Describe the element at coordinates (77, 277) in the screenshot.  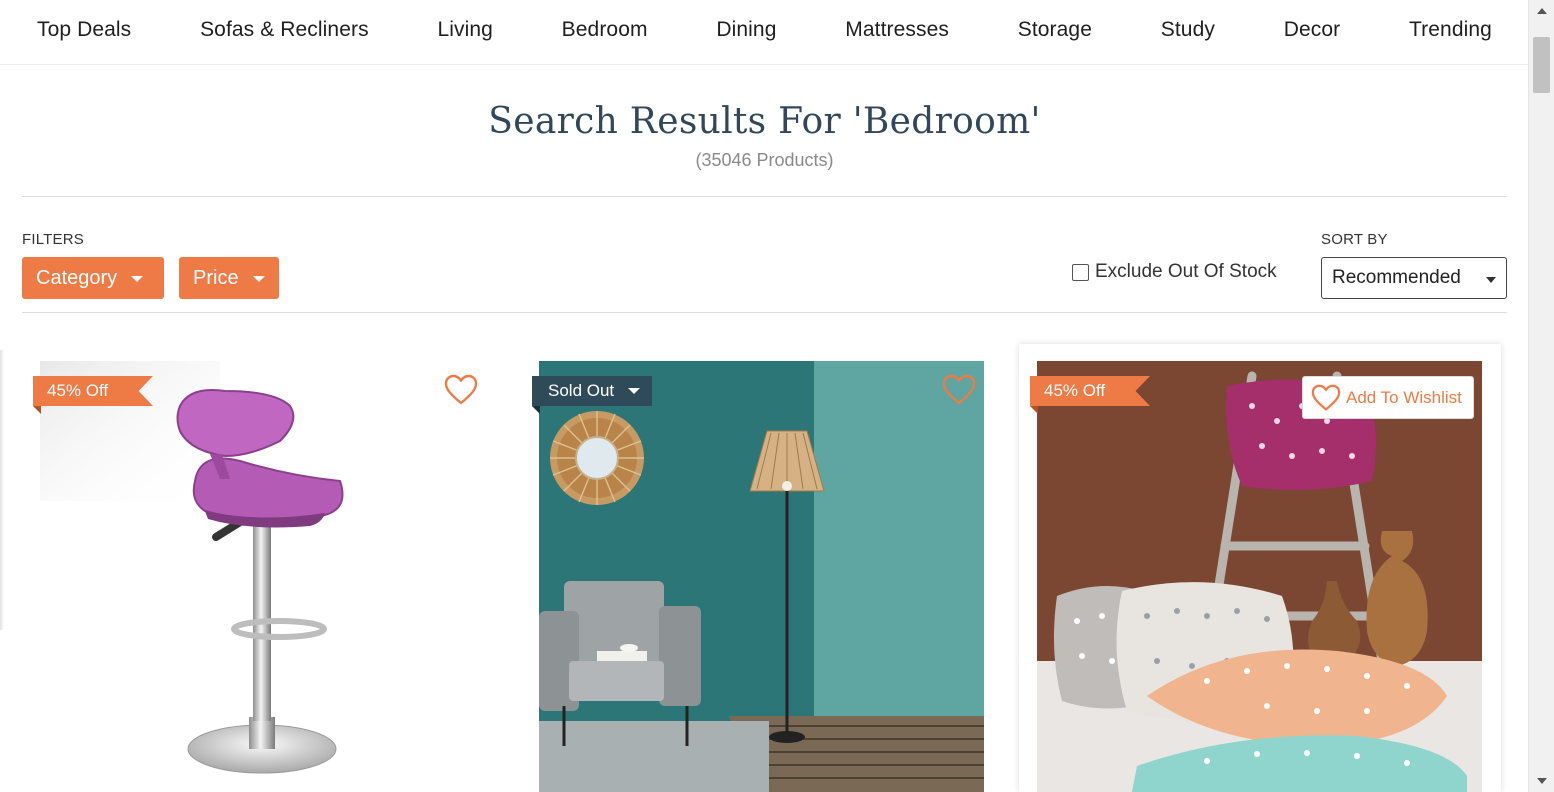
I see `category-filter-label: Category` at that location.